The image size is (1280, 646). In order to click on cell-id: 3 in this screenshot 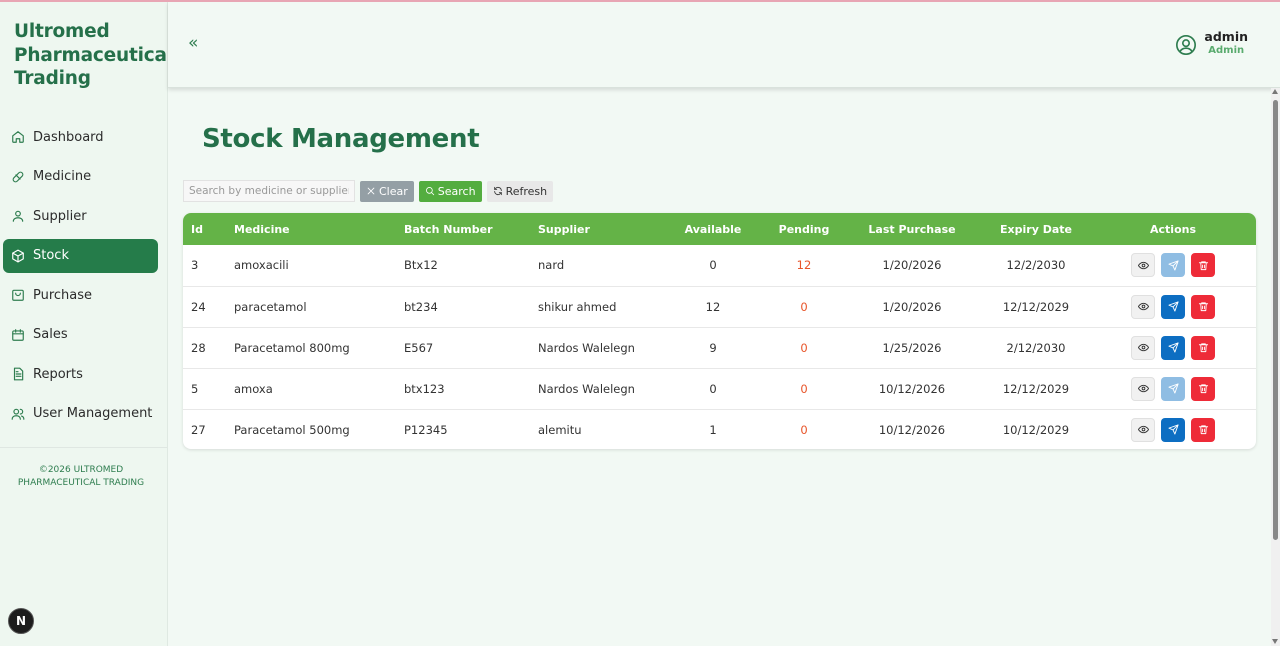, I will do `click(204, 266)`.